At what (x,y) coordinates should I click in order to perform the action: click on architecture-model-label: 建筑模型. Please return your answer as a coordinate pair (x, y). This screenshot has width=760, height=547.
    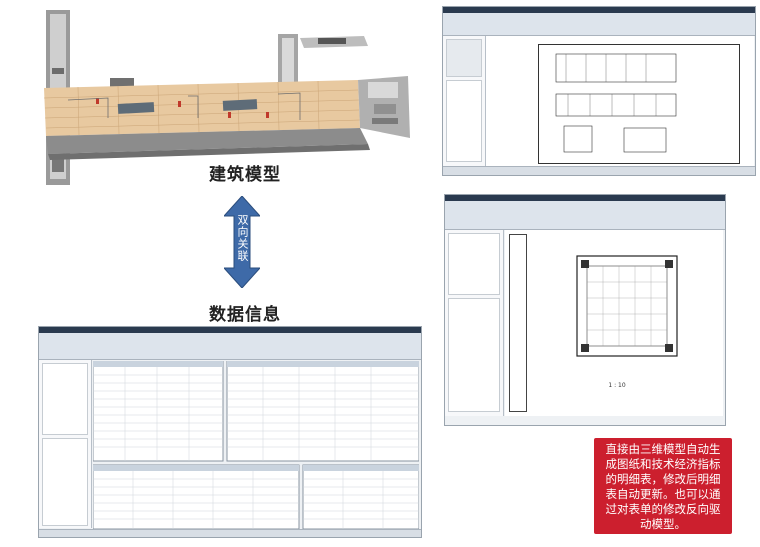
    Looking at the image, I should click on (245, 175).